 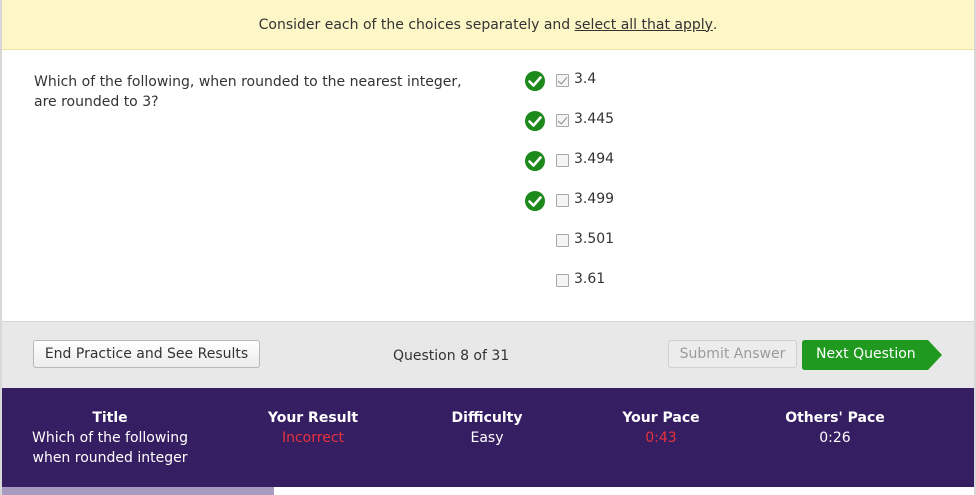 What do you see at coordinates (624, 282) in the screenshot?
I see `choice-item: 3.61` at bounding box center [624, 282].